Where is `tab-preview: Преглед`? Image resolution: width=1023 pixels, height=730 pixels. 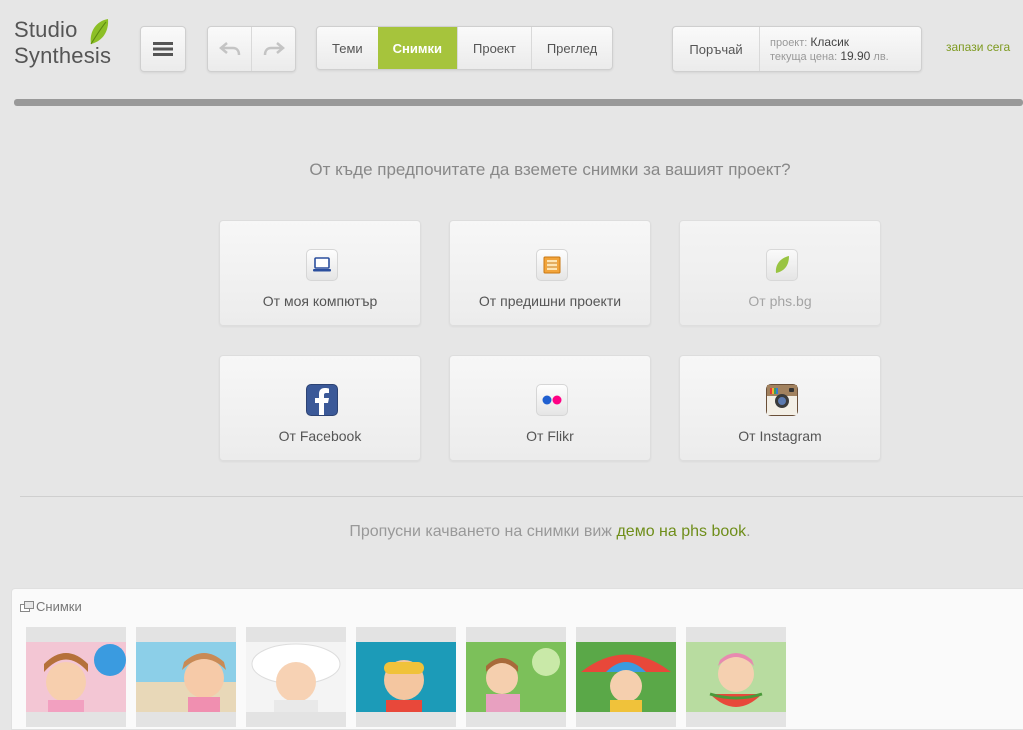 tab-preview: Преглед is located at coordinates (571, 48).